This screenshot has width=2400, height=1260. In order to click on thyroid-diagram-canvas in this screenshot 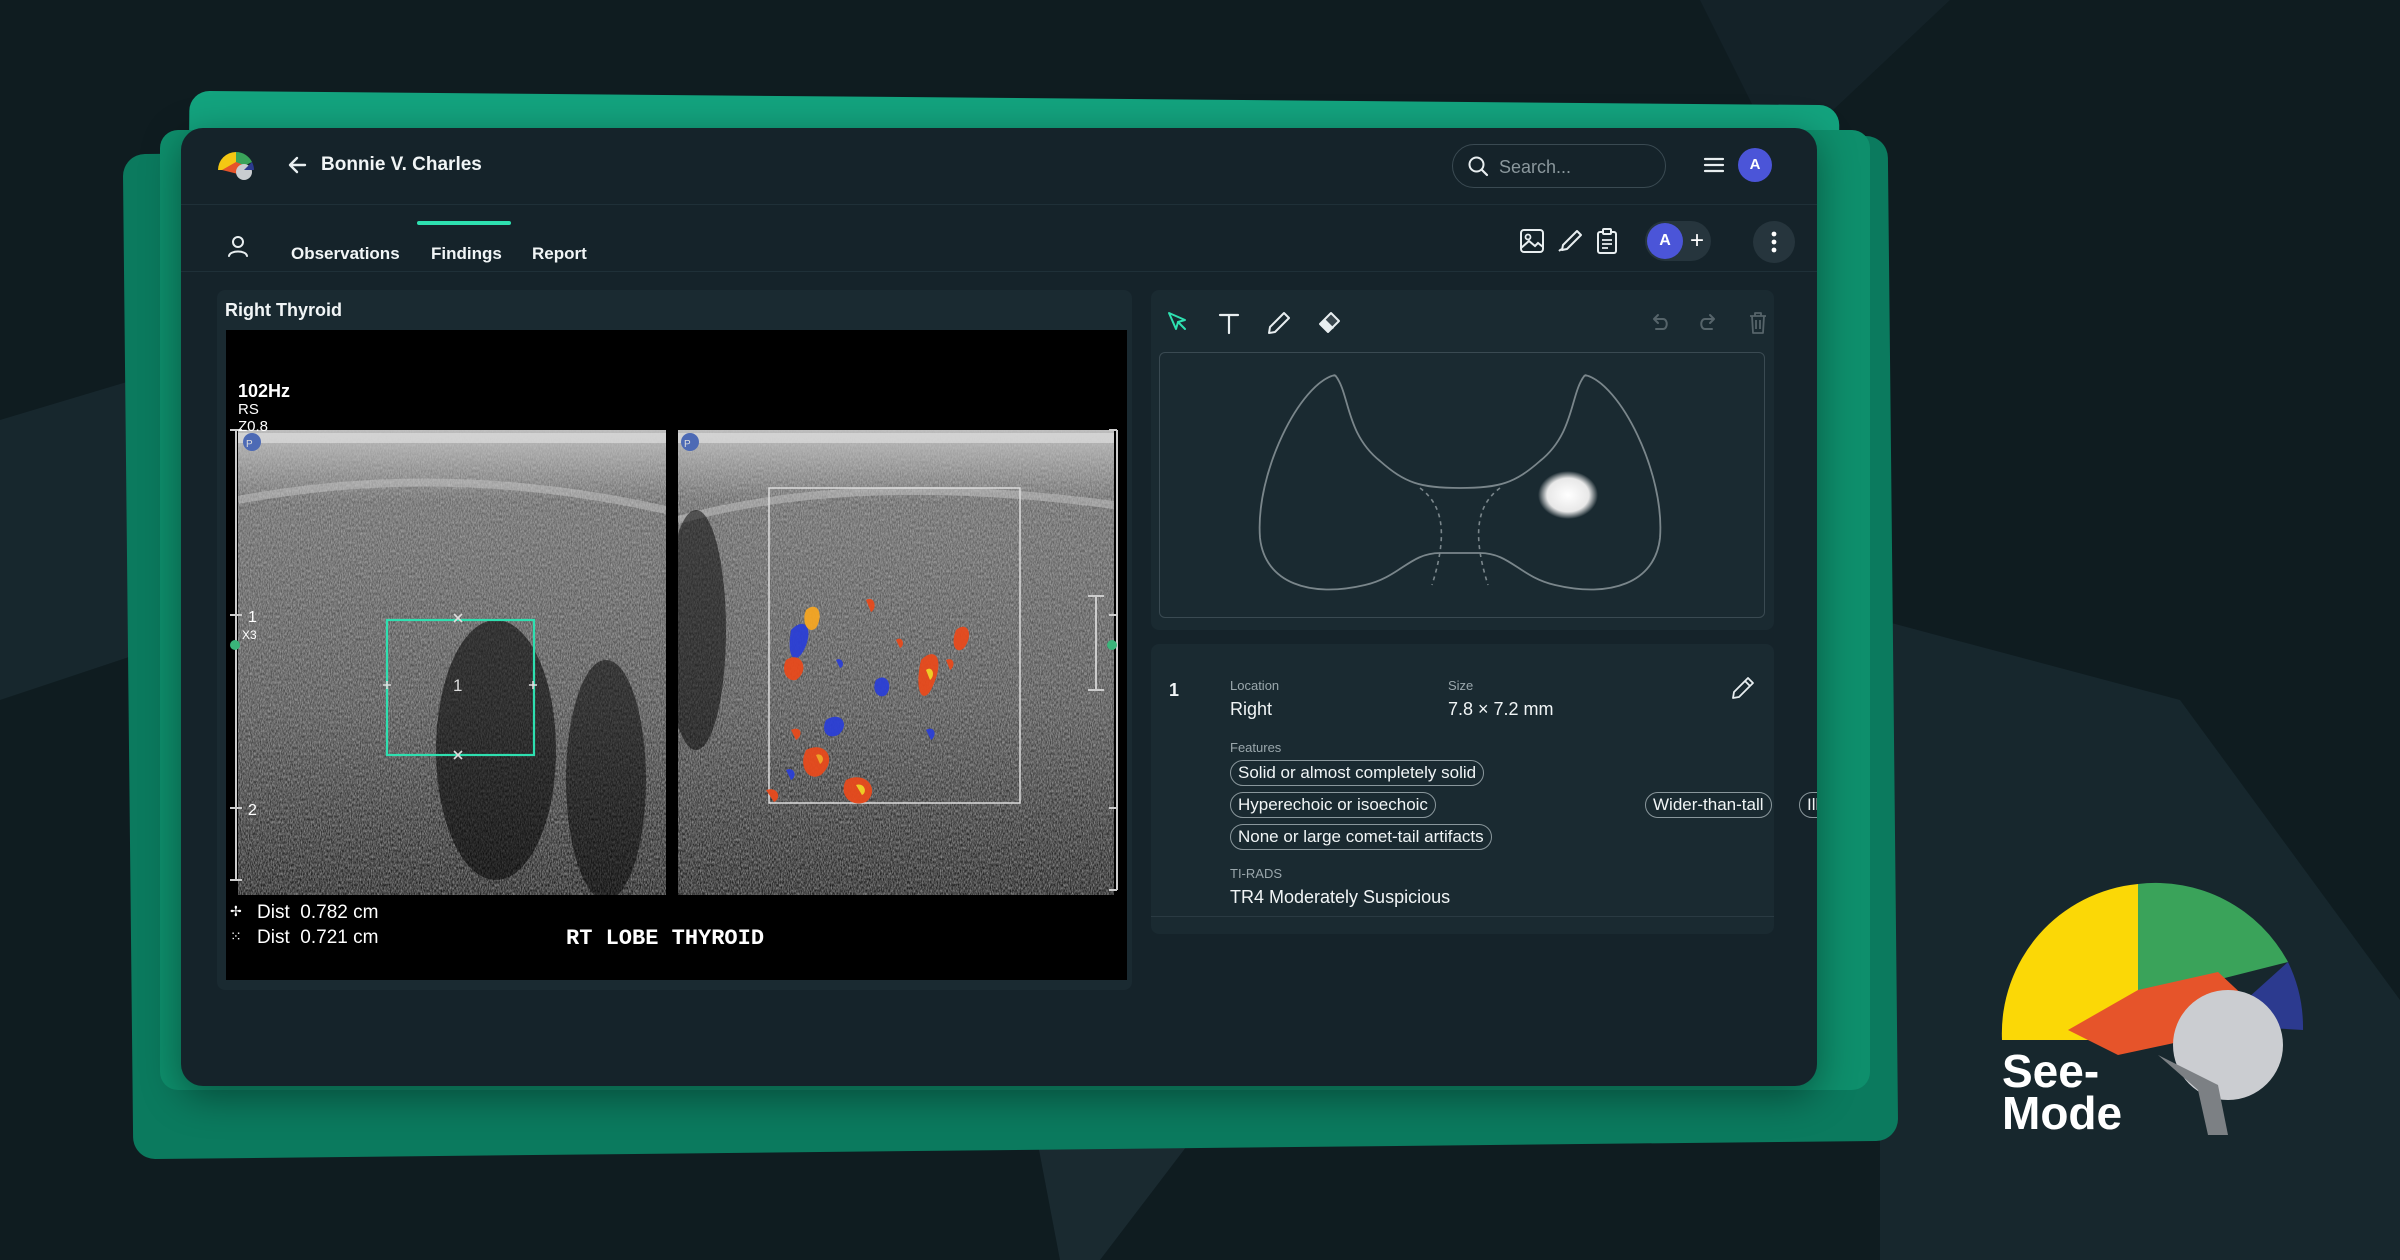, I will do `click(1462, 485)`.